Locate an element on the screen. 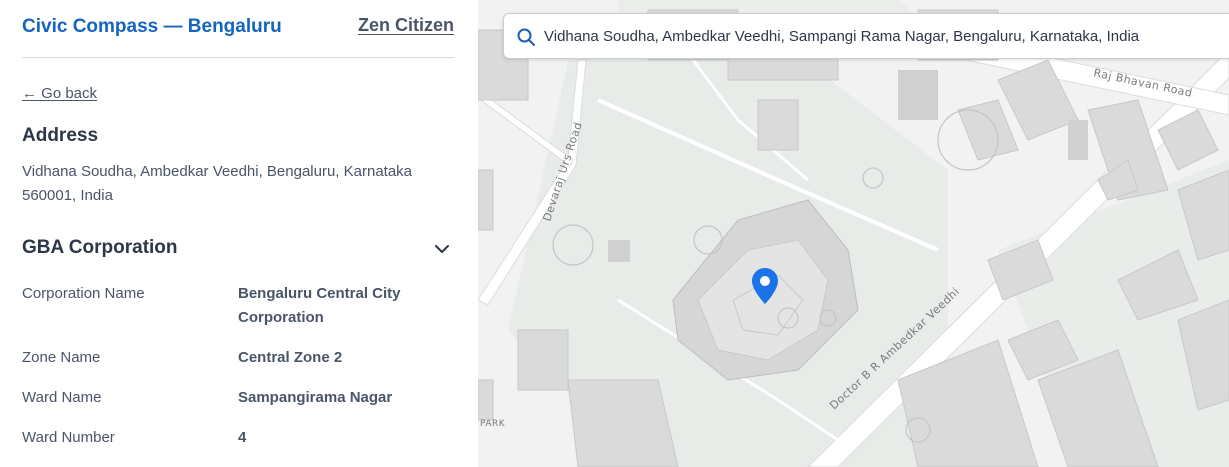 The width and height of the screenshot is (1229, 467). park-label: PARK is located at coordinates (493, 424).